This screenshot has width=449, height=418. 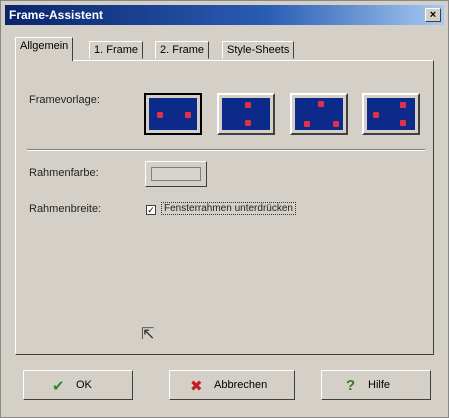 What do you see at coordinates (224, 15) in the screenshot?
I see `title-bar: Frame-Assistent ×` at bounding box center [224, 15].